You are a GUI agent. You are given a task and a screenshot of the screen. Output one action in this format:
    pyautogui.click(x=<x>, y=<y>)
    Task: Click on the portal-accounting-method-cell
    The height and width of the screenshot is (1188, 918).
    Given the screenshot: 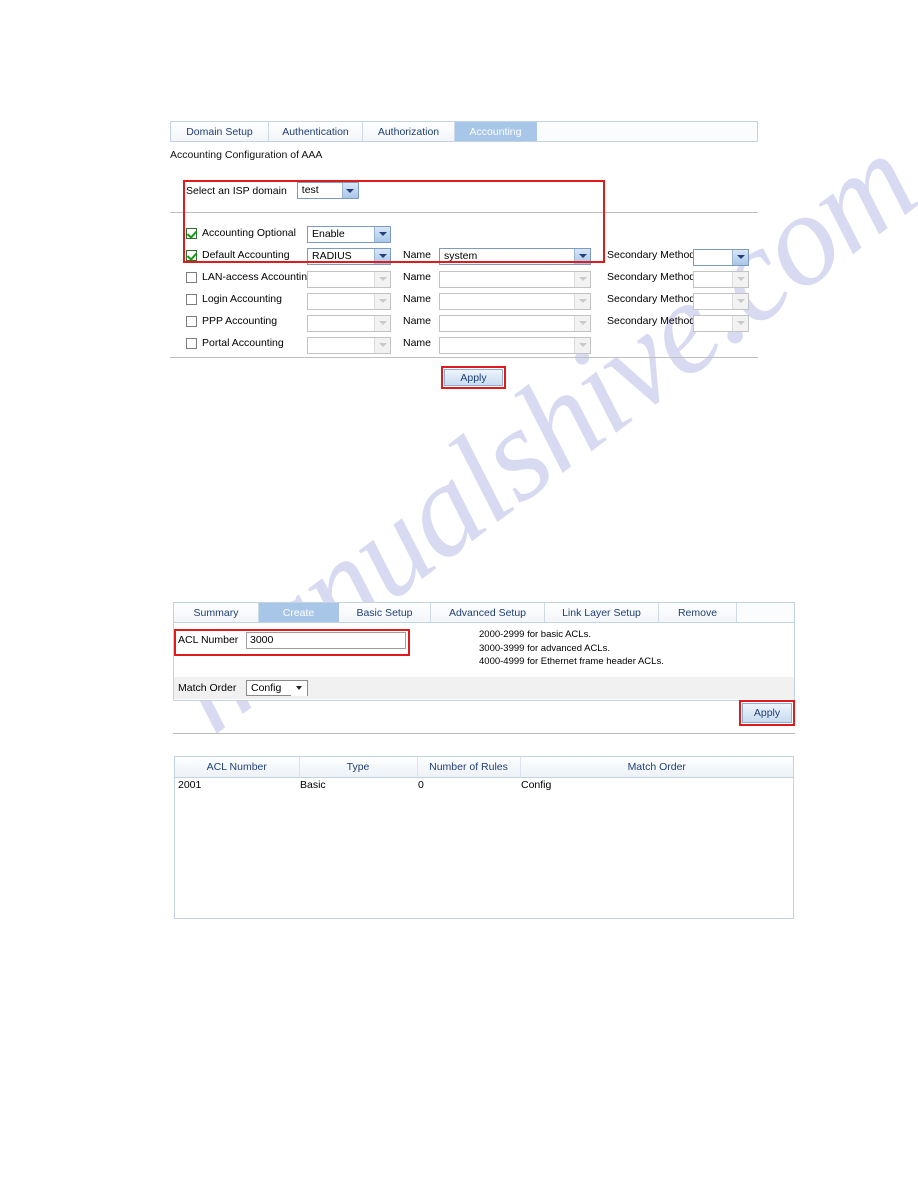 What is the action you would take?
    pyautogui.click(x=351, y=343)
    